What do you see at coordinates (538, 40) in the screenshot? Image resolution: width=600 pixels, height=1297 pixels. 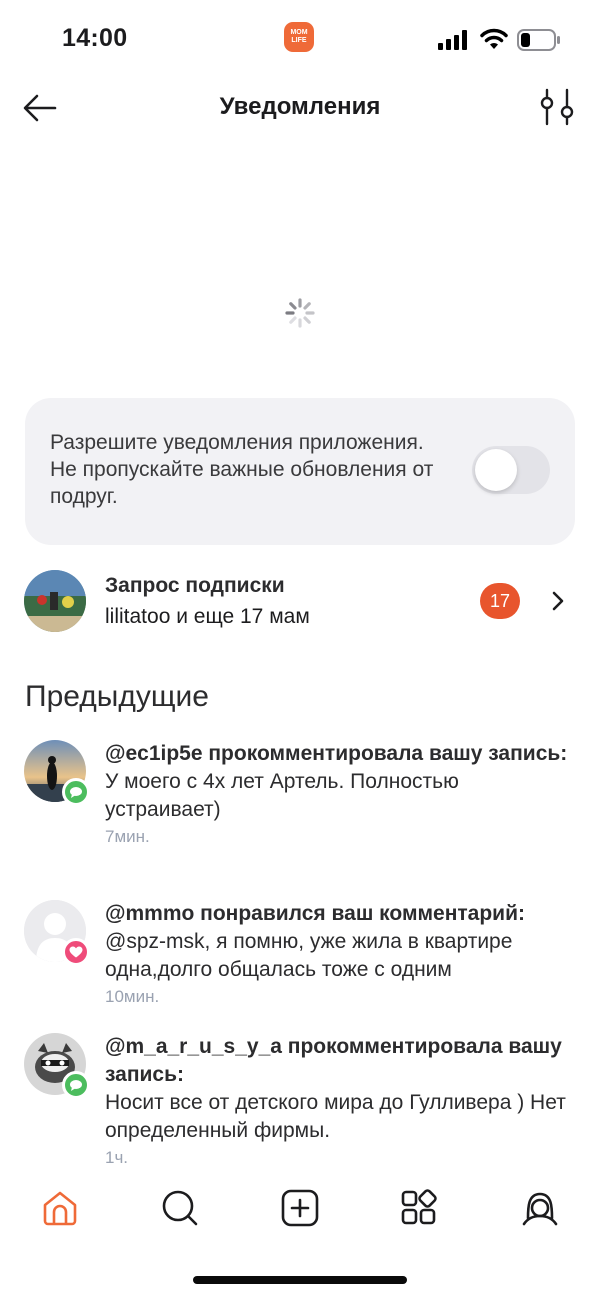 I see `battery-icon` at bounding box center [538, 40].